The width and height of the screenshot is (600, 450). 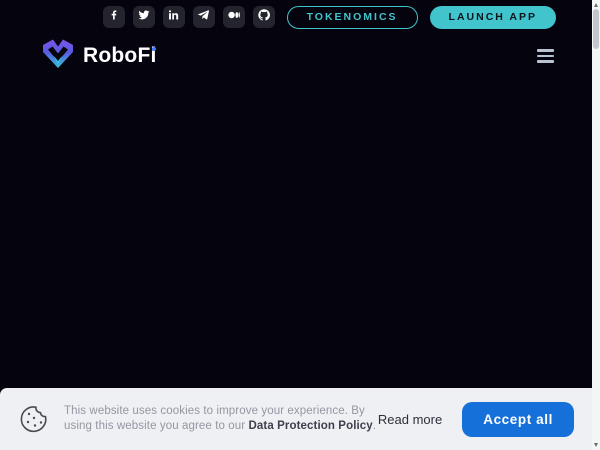 What do you see at coordinates (300, 56) in the screenshot?
I see `main-nav-bar: RoboFi` at bounding box center [300, 56].